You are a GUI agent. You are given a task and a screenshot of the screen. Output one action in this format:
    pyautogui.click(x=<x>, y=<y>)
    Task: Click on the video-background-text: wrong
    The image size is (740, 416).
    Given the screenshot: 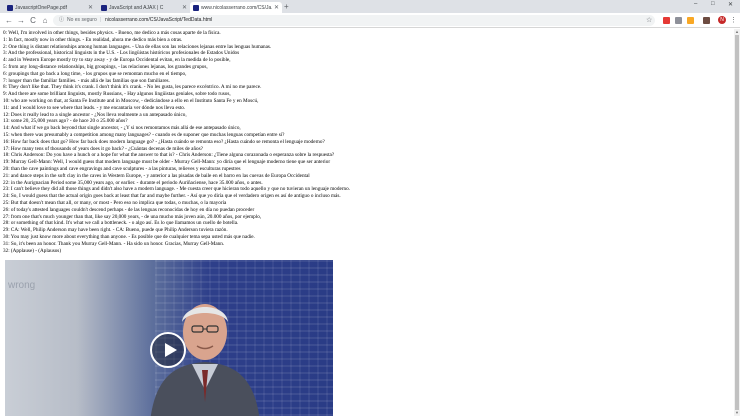 What is the action you would take?
    pyautogui.click(x=22, y=285)
    